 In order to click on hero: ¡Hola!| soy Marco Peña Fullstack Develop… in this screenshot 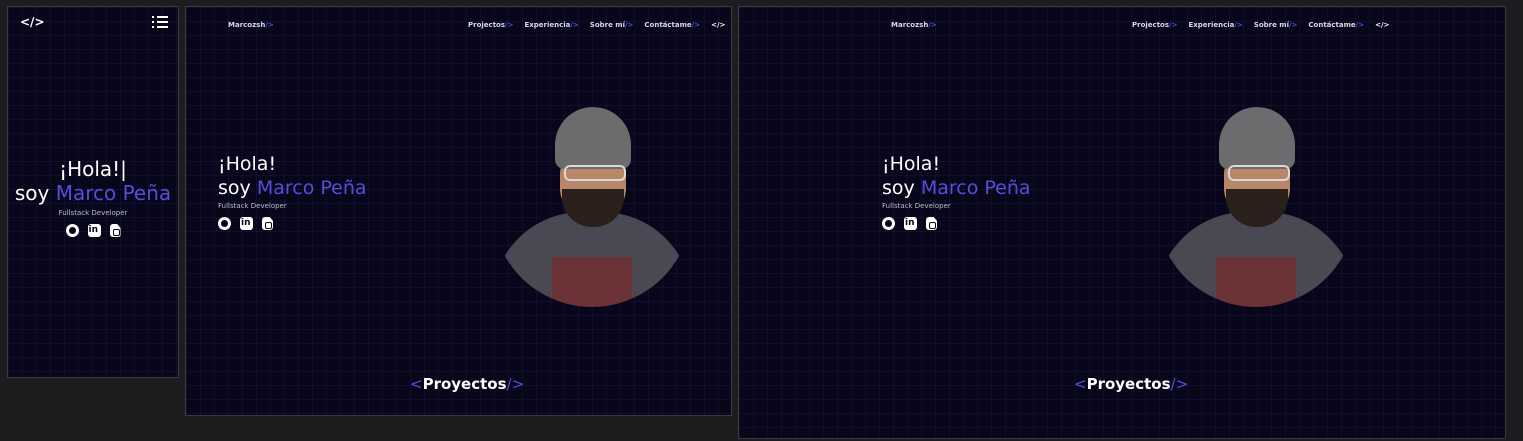, I will do `click(93, 197)`.